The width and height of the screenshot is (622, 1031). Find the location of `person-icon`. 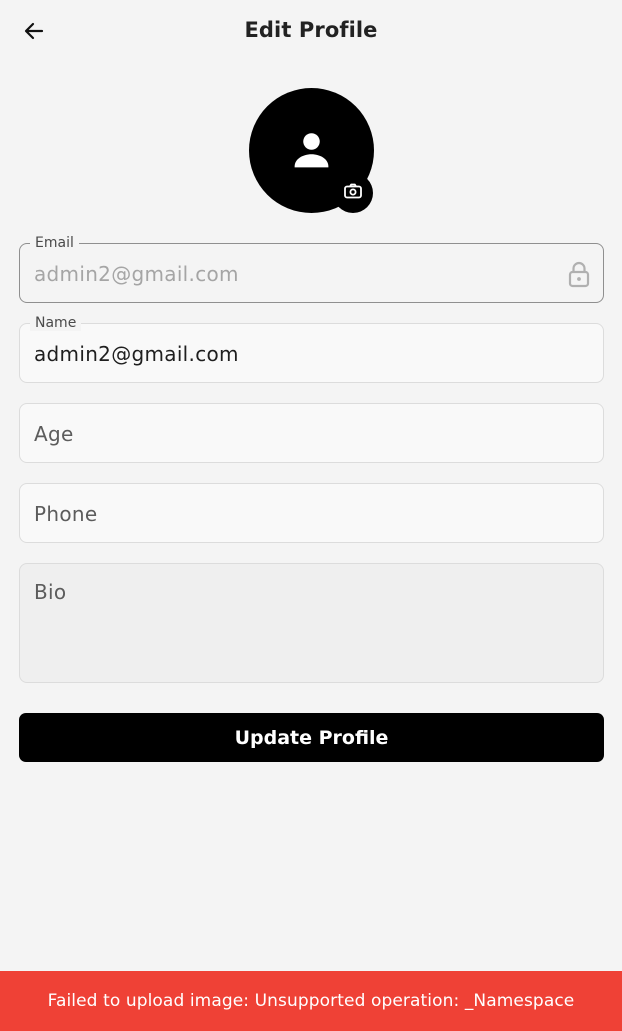

person-icon is located at coordinates (311, 152).